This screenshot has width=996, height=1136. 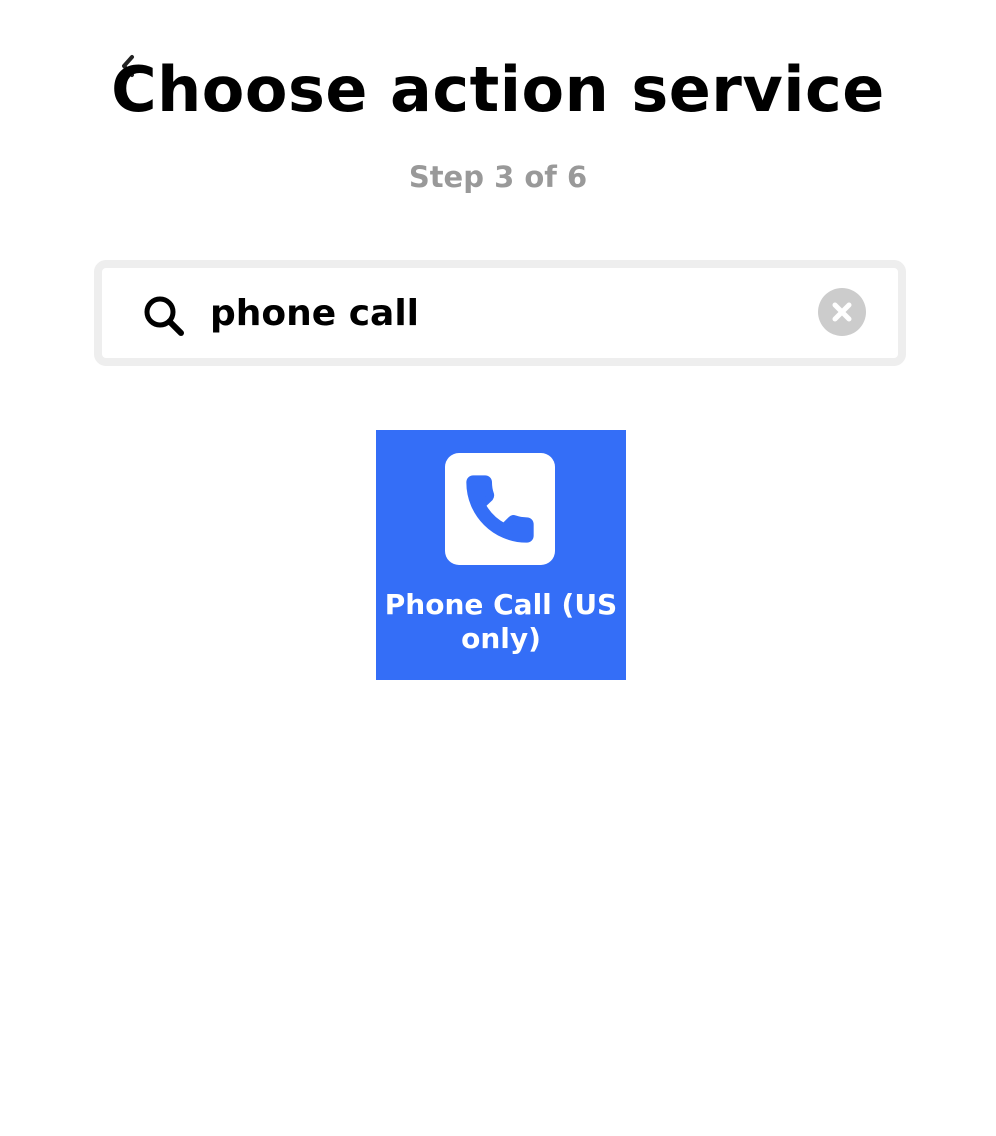 I want to click on service-tile-phone-call: Phone Call (US only), so click(x=501, y=555).